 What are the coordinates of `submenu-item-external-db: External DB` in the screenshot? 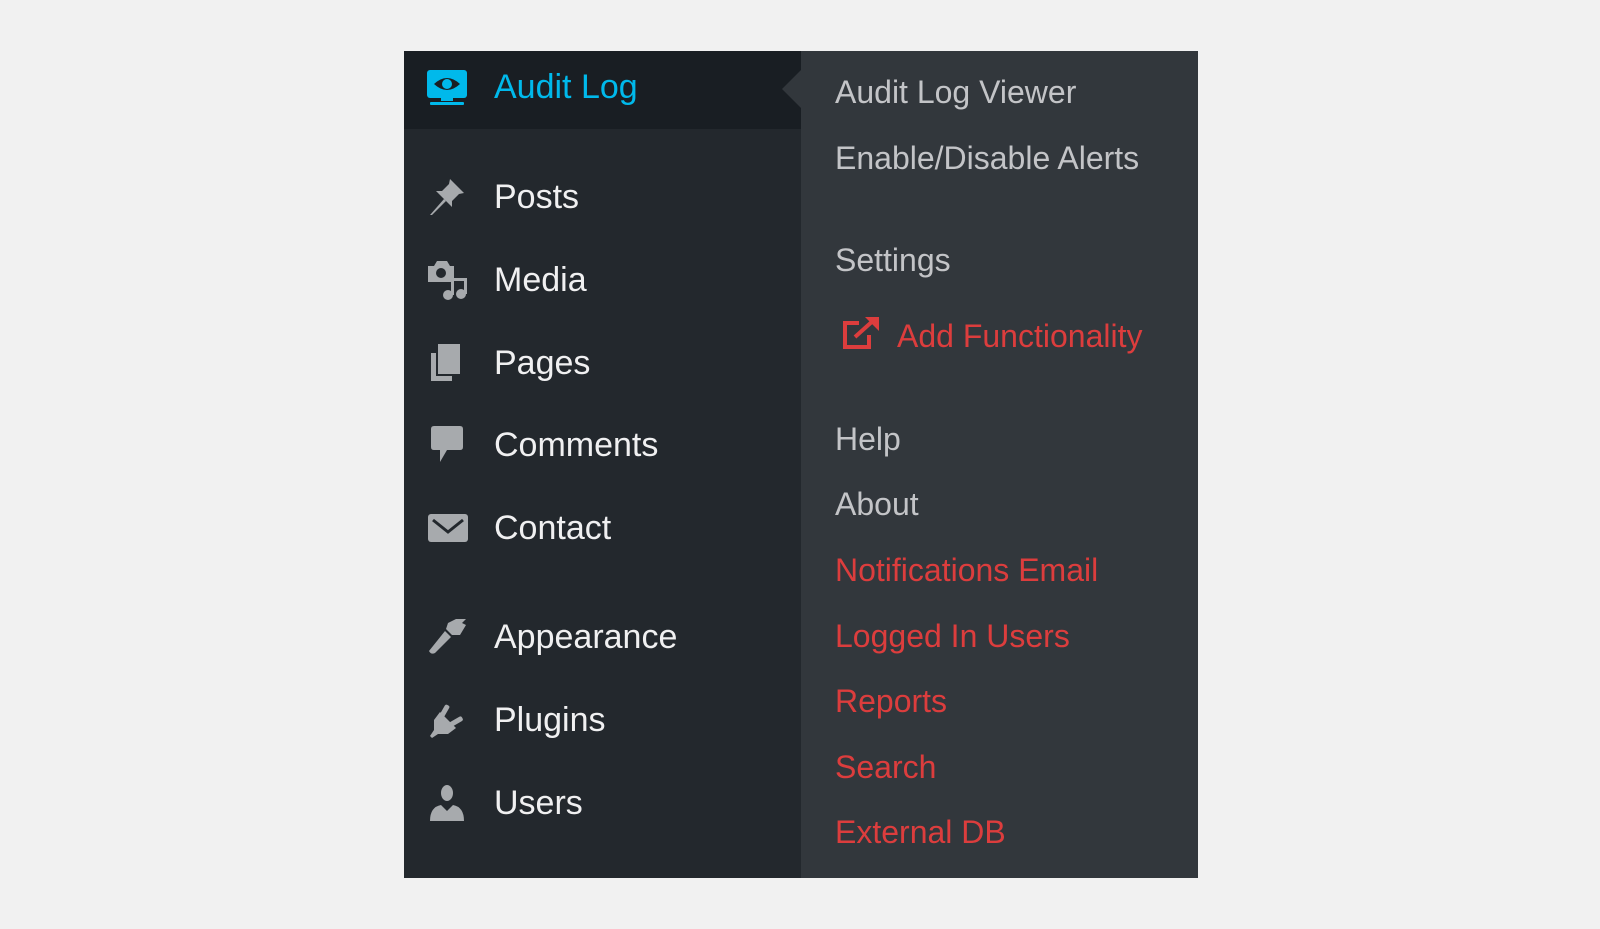 It's located at (1005, 832).